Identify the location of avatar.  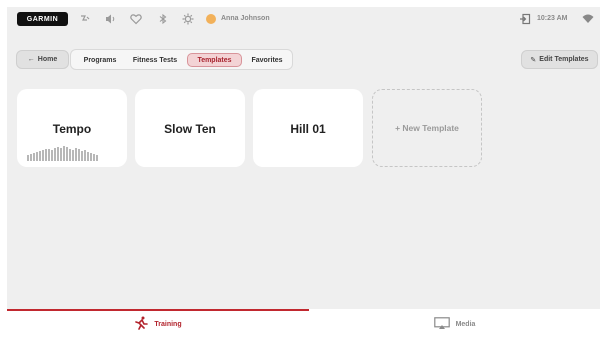
(211, 19).